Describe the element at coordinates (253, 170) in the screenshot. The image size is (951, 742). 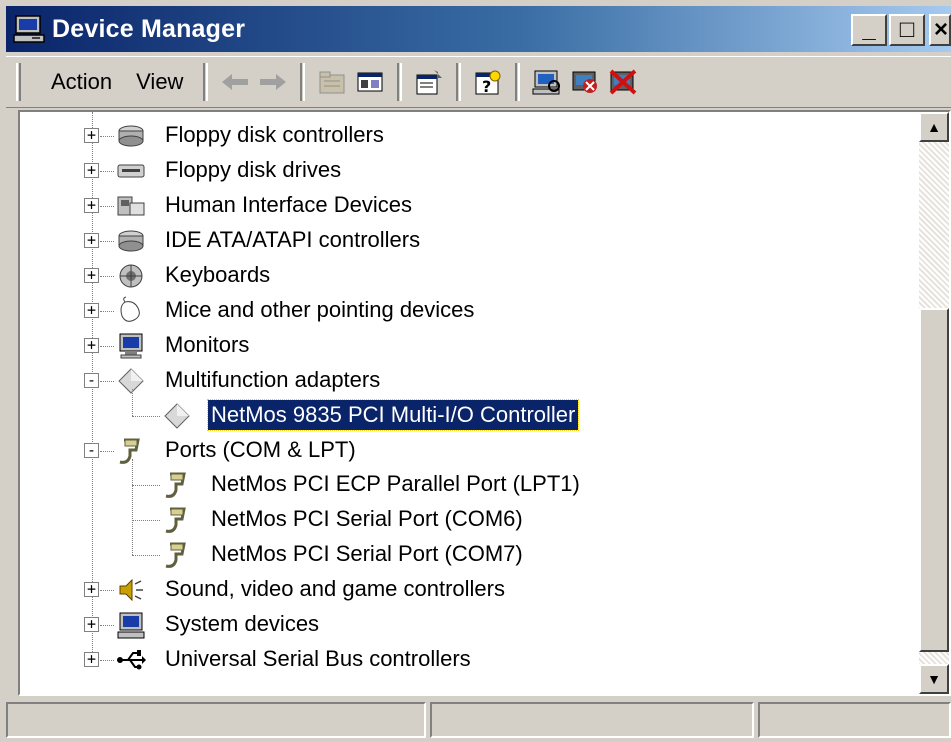
I see `tree-node-label: Floppy disk drives` at that location.